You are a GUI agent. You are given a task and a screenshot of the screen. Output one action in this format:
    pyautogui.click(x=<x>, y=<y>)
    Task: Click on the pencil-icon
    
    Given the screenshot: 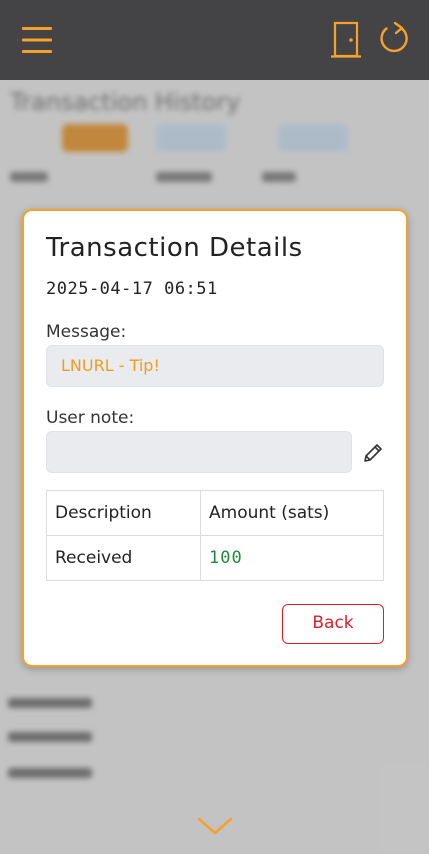 What is the action you would take?
    pyautogui.click(x=373, y=453)
    